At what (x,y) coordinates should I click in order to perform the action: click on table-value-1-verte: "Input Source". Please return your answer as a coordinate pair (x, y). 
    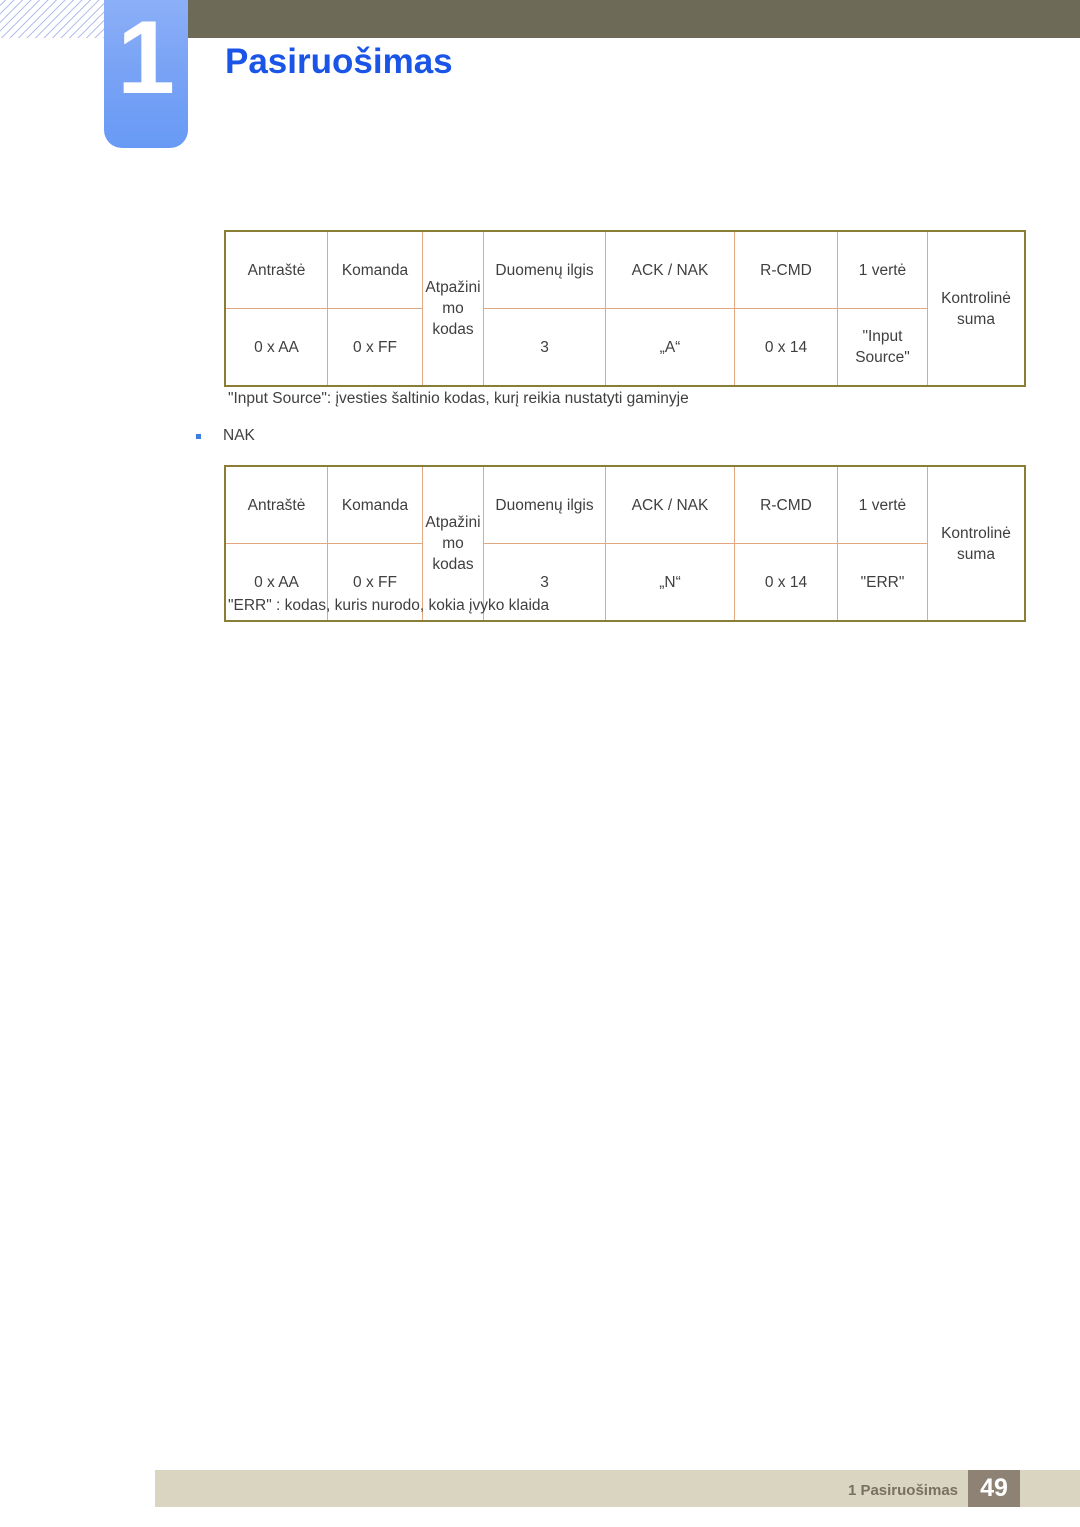
    Looking at the image, I should click on (882, 347).